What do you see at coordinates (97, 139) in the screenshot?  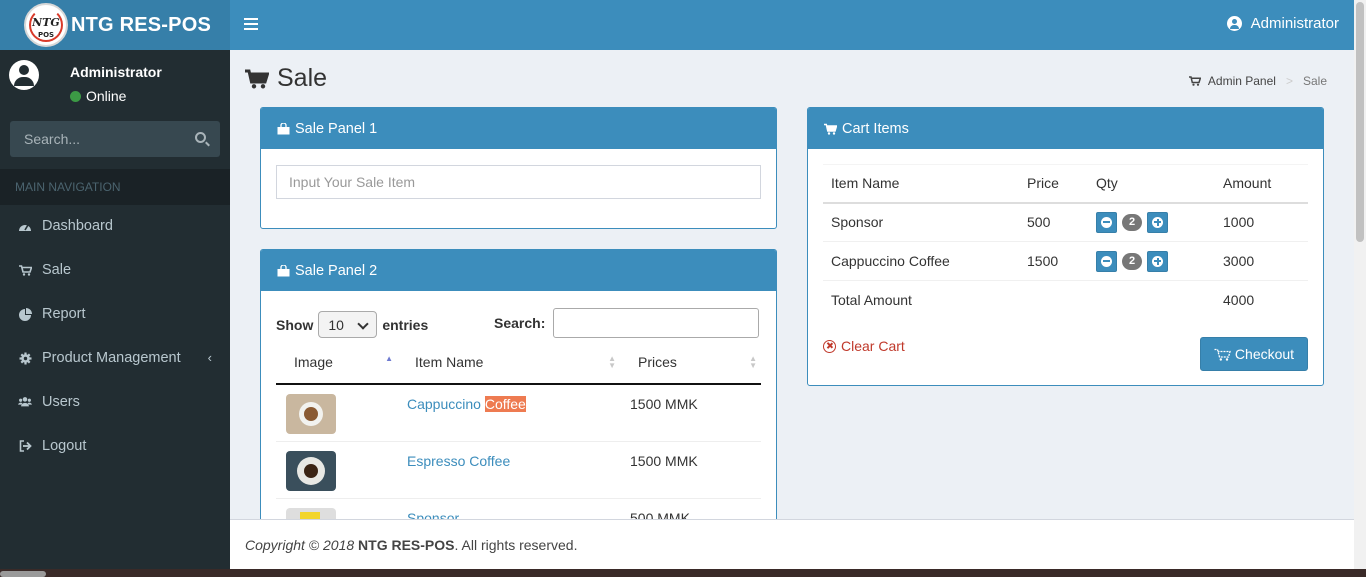 I see `sidebar-search-input` at bounding box center [97, 139].